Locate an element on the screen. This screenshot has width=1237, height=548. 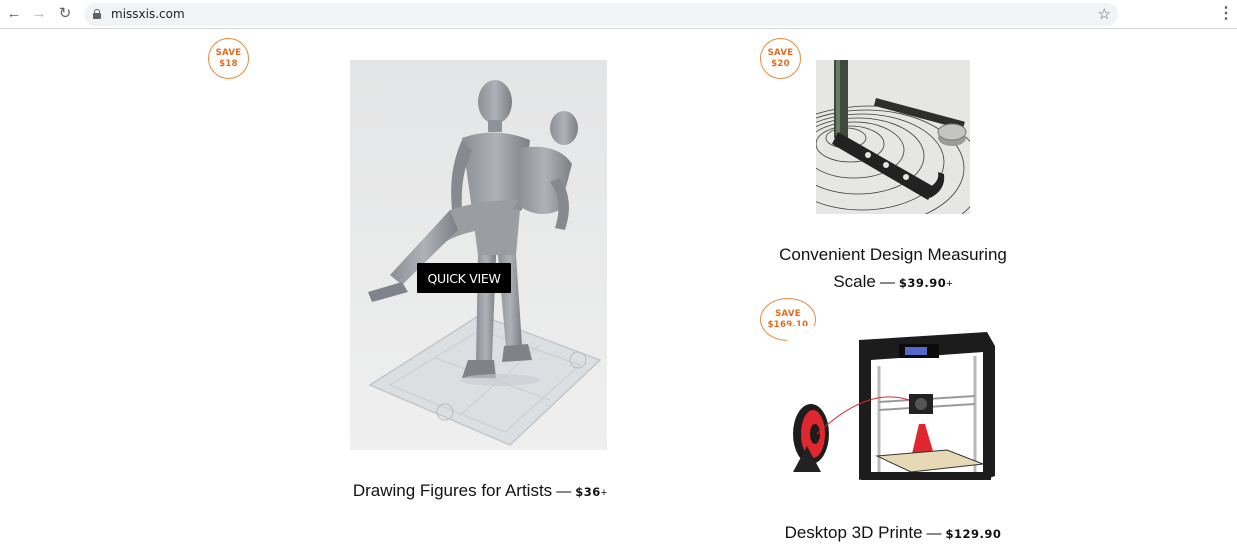
product-image-measuring-scale is located at coordinates (893, 137).